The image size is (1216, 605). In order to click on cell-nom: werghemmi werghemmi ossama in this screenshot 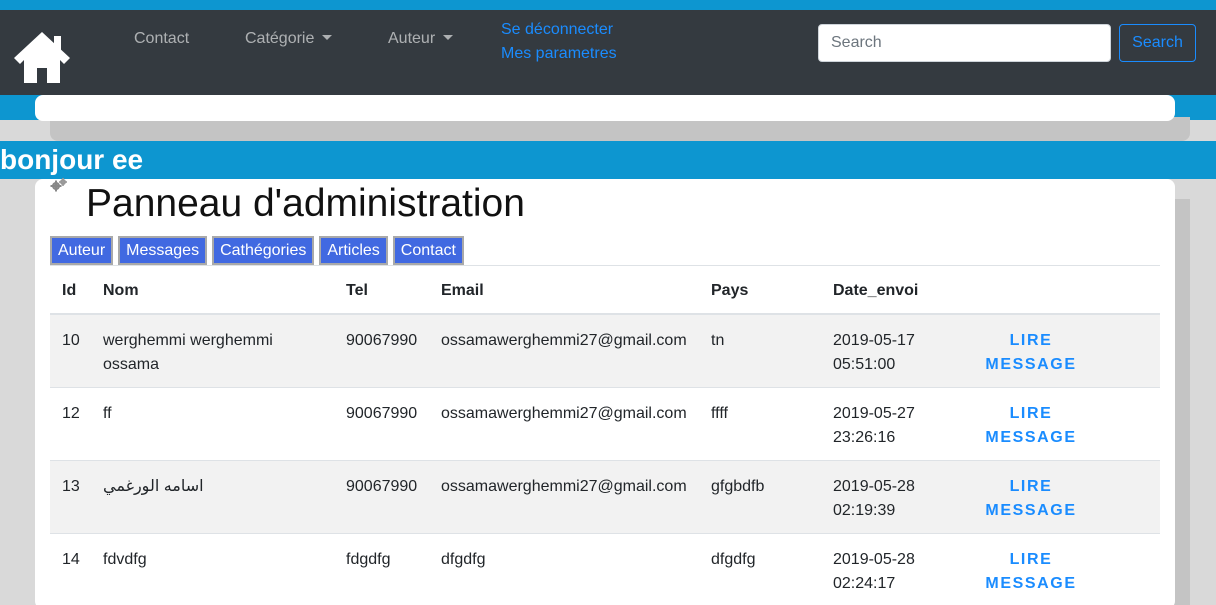, I will do `click(188, 352)`.